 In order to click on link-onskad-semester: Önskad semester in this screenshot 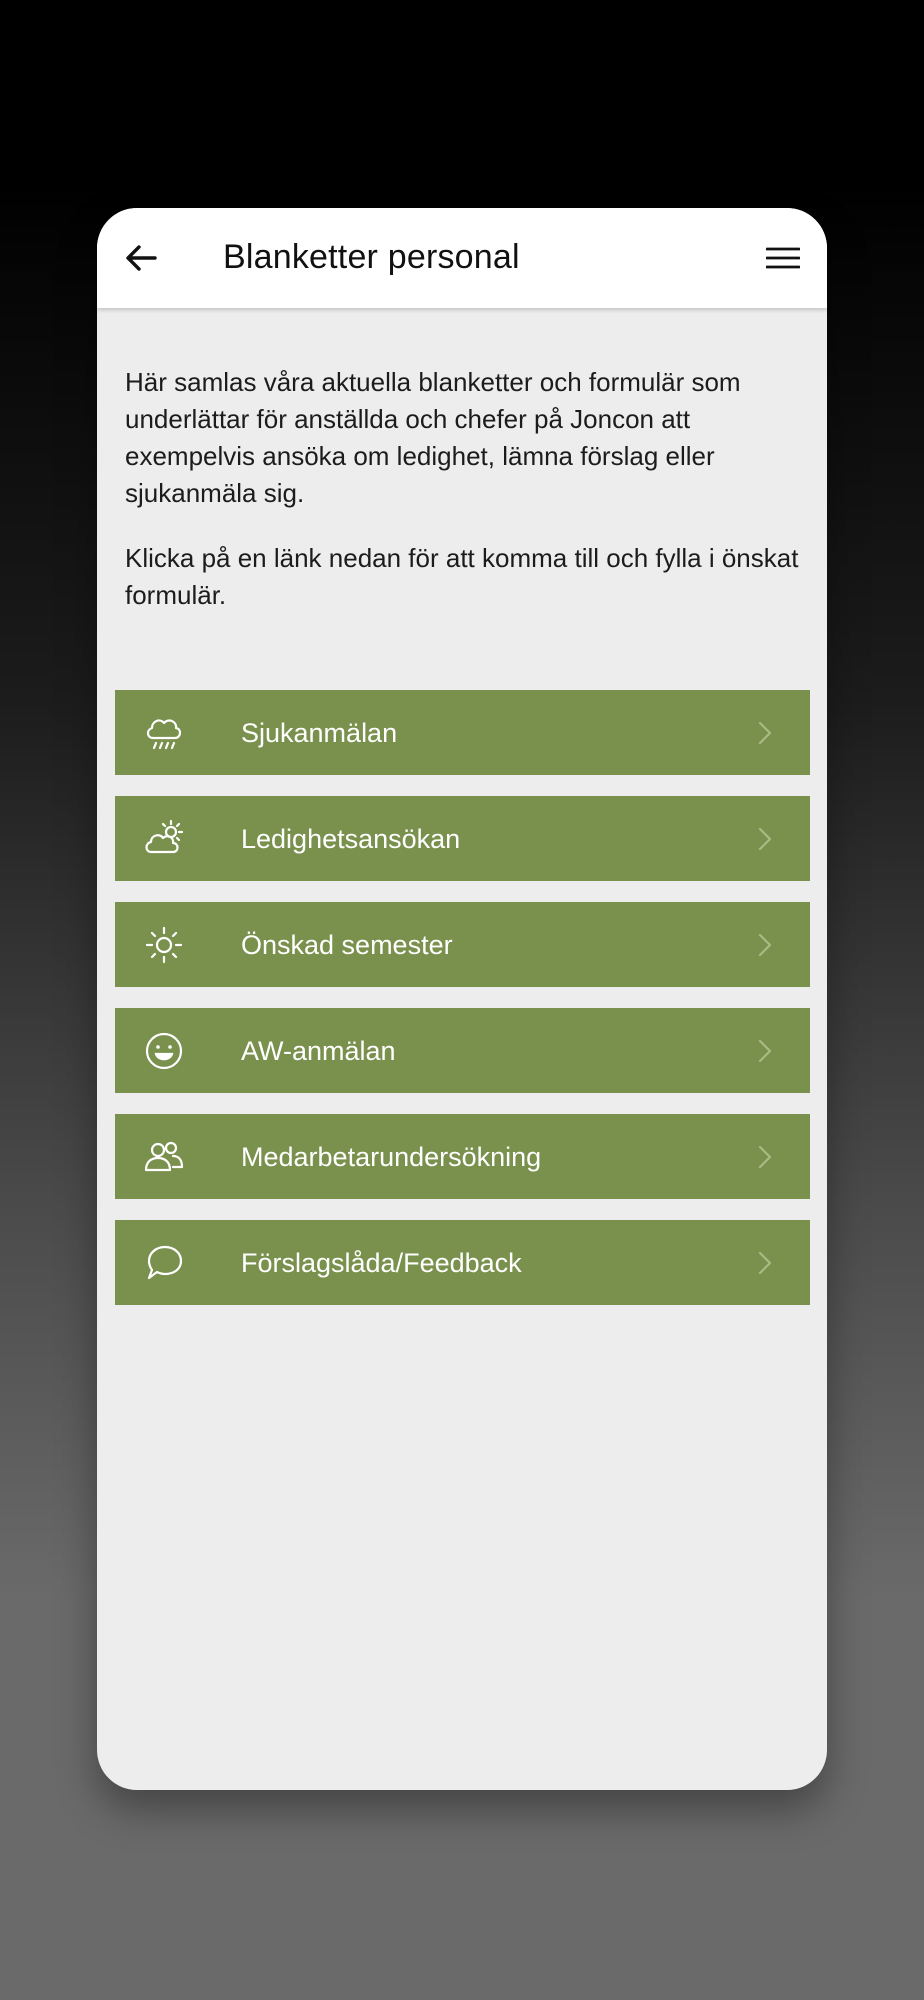, I will do `click(462, 944)`.